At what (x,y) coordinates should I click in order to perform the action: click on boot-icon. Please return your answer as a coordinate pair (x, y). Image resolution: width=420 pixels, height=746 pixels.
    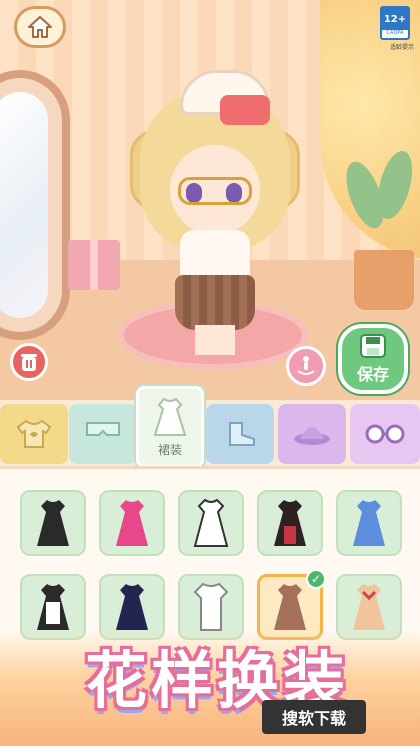
    Looking at the image, I should click on (242, 434).